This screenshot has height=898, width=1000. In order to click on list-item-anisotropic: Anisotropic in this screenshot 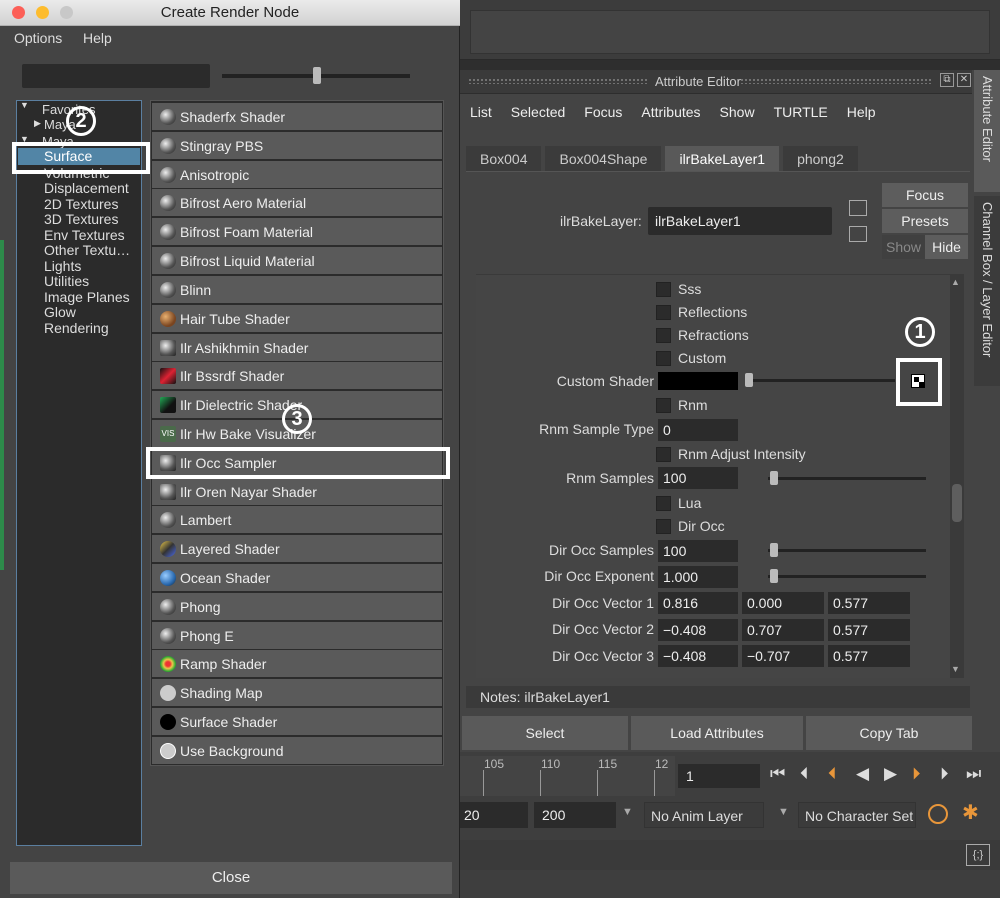, I will do `click(297, 174)`.